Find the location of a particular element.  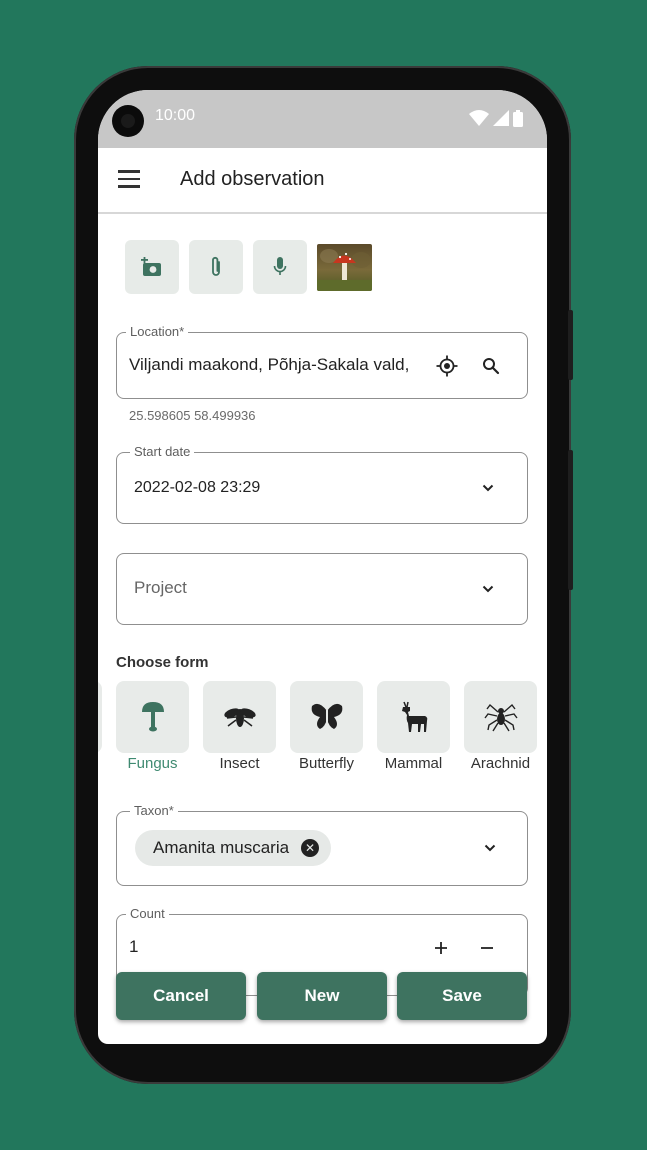

search-icon is located at coordinates (491, 366).